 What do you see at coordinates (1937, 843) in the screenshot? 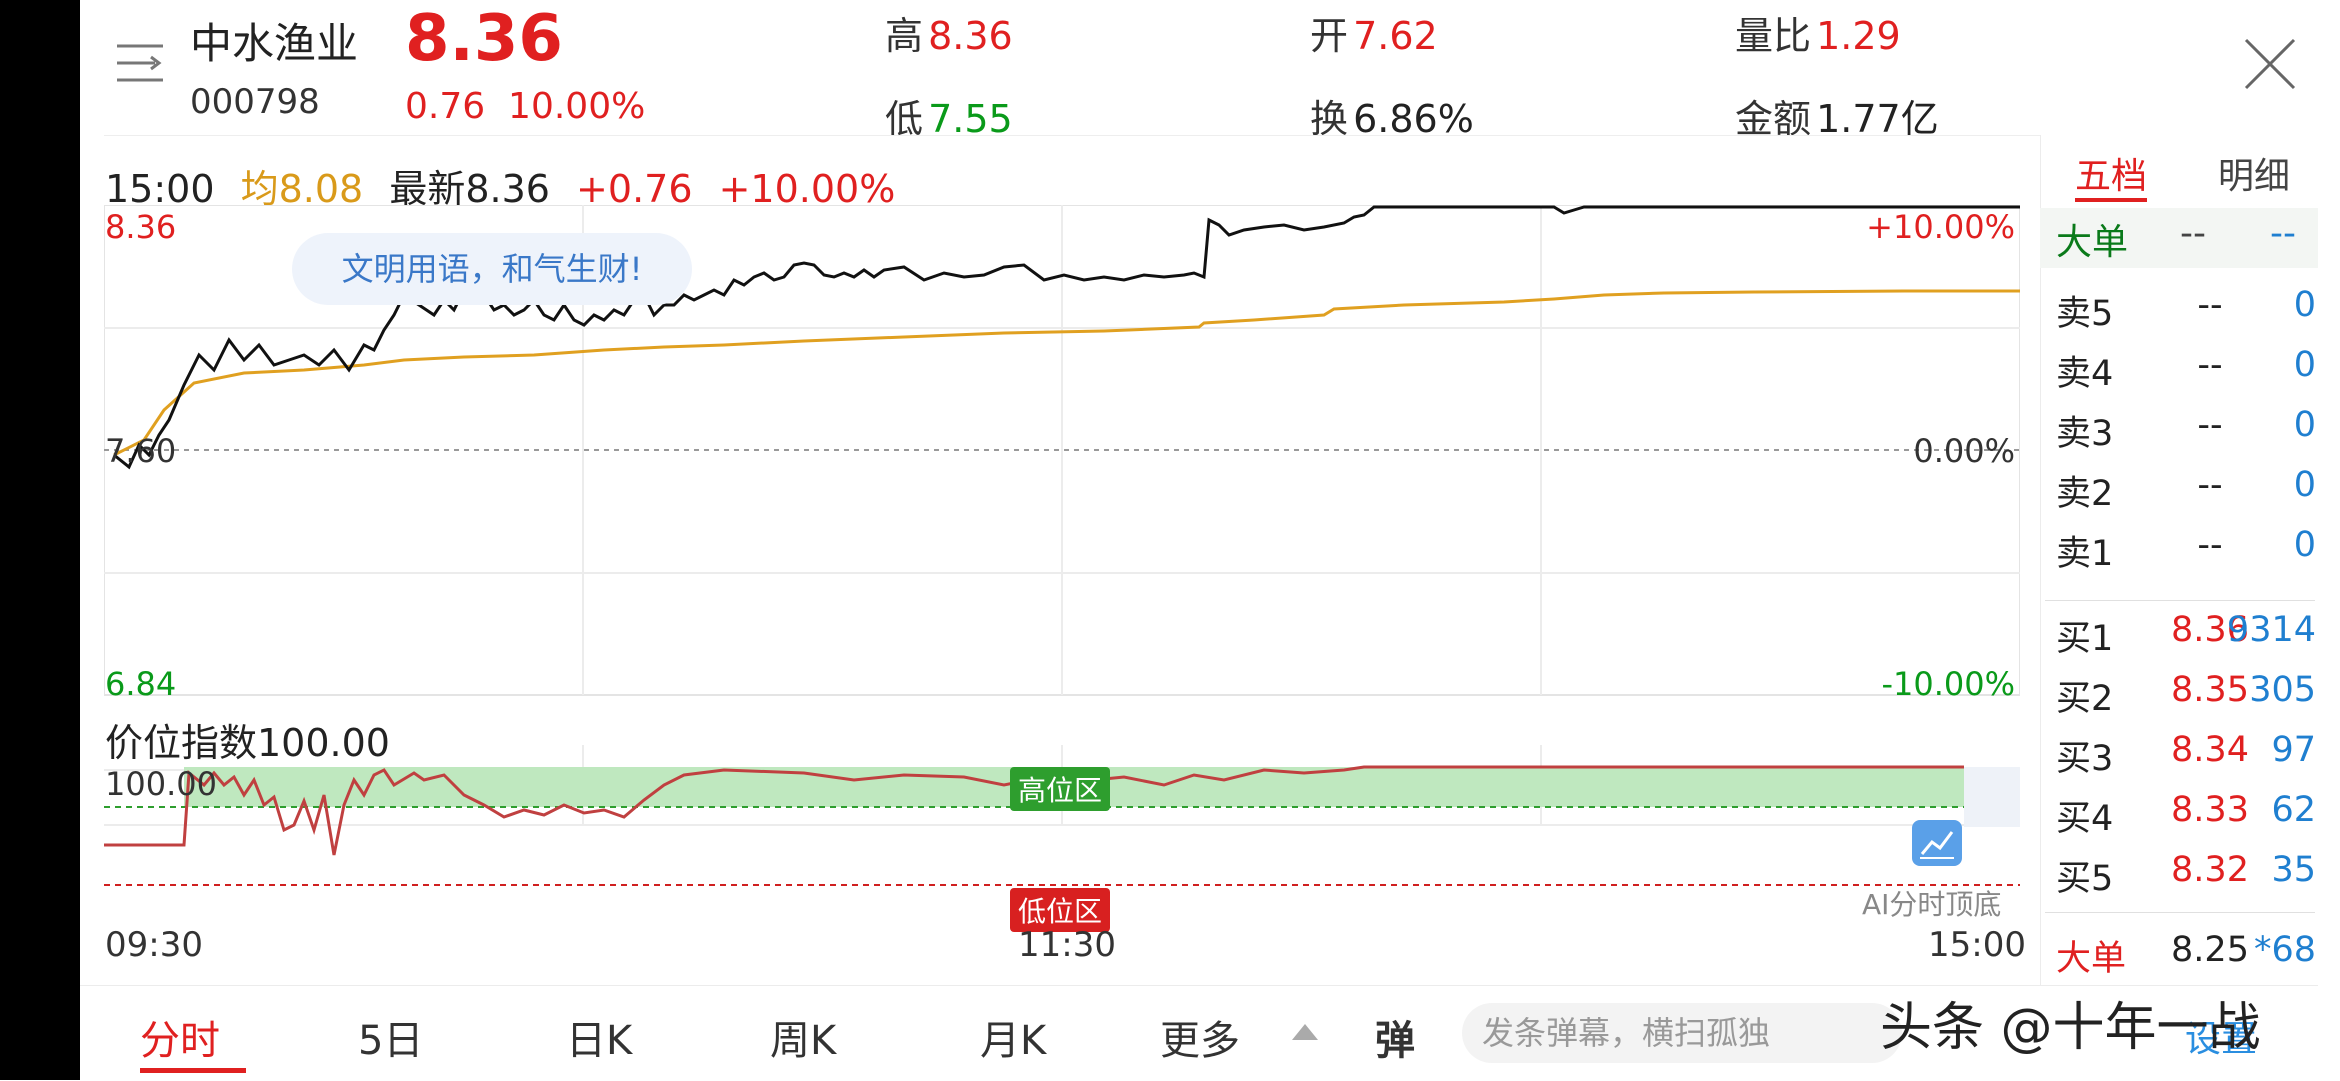
I see `ai-chart-icon` at bounding box center [1937, 843].